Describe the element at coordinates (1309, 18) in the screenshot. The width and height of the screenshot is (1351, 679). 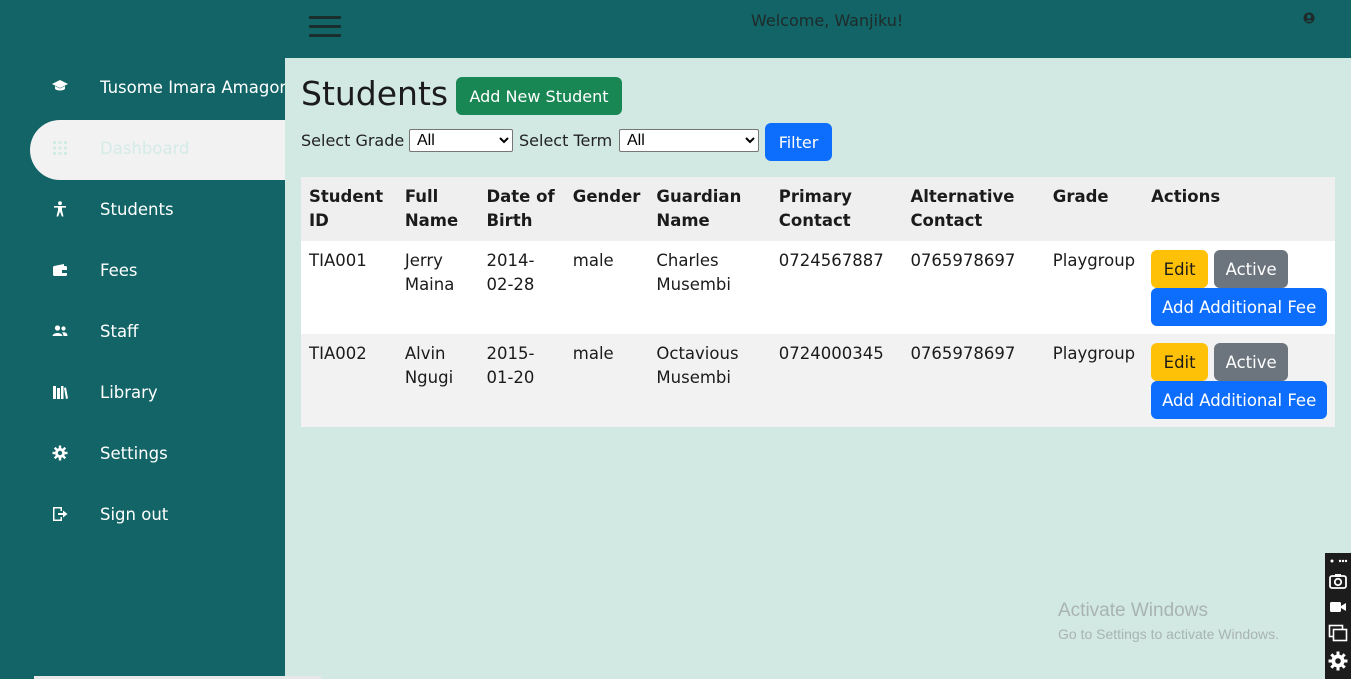
I see `user-account-icon` at that location.